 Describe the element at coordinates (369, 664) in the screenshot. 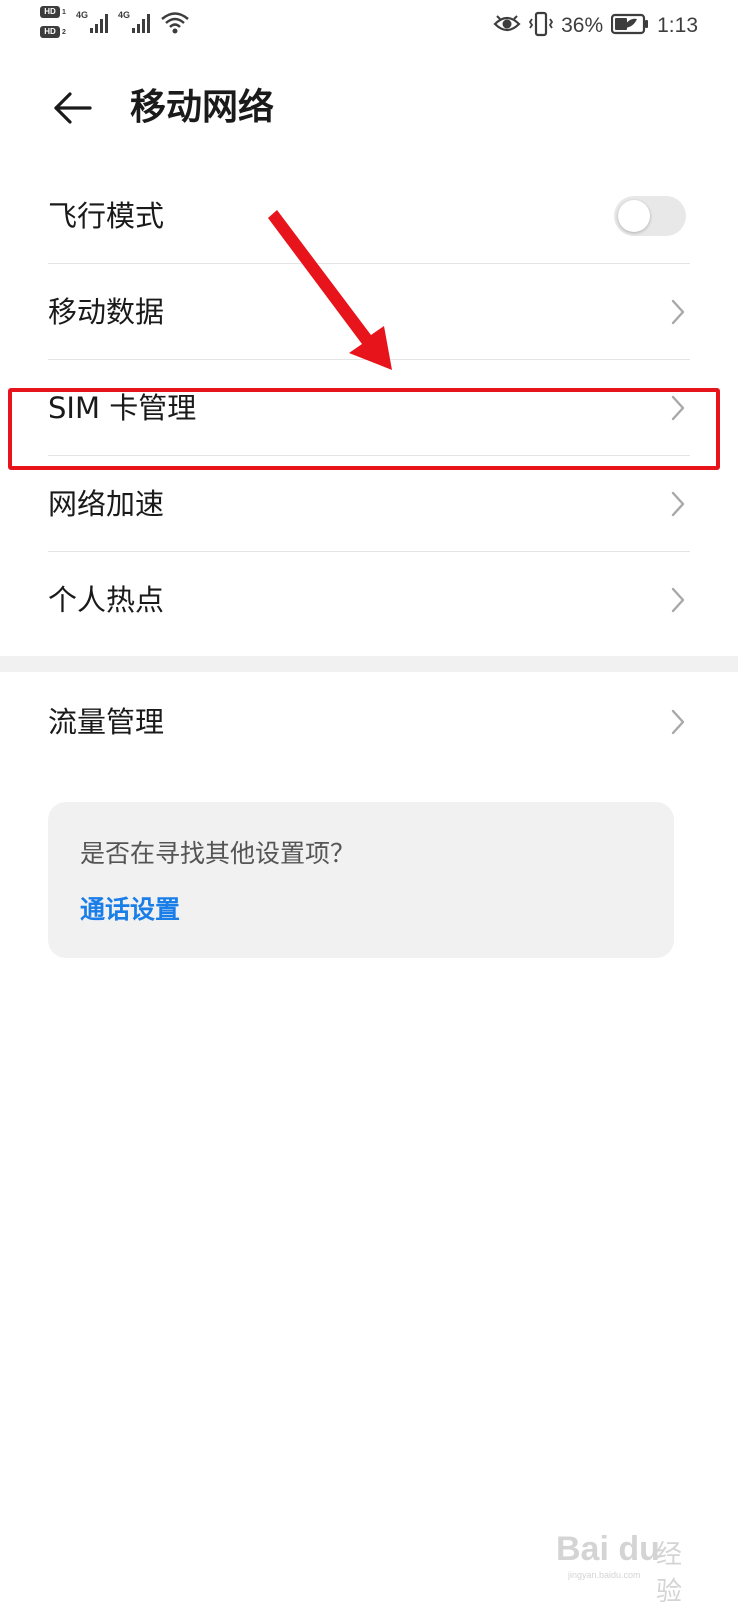

I see `section-divider` at that location.